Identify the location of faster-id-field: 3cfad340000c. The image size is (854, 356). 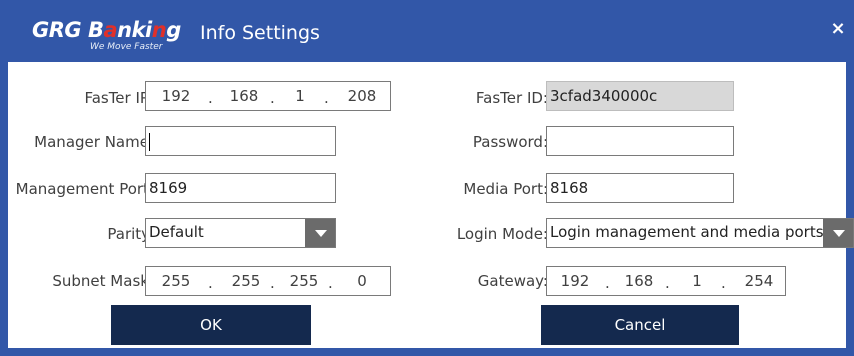
(640, 96).